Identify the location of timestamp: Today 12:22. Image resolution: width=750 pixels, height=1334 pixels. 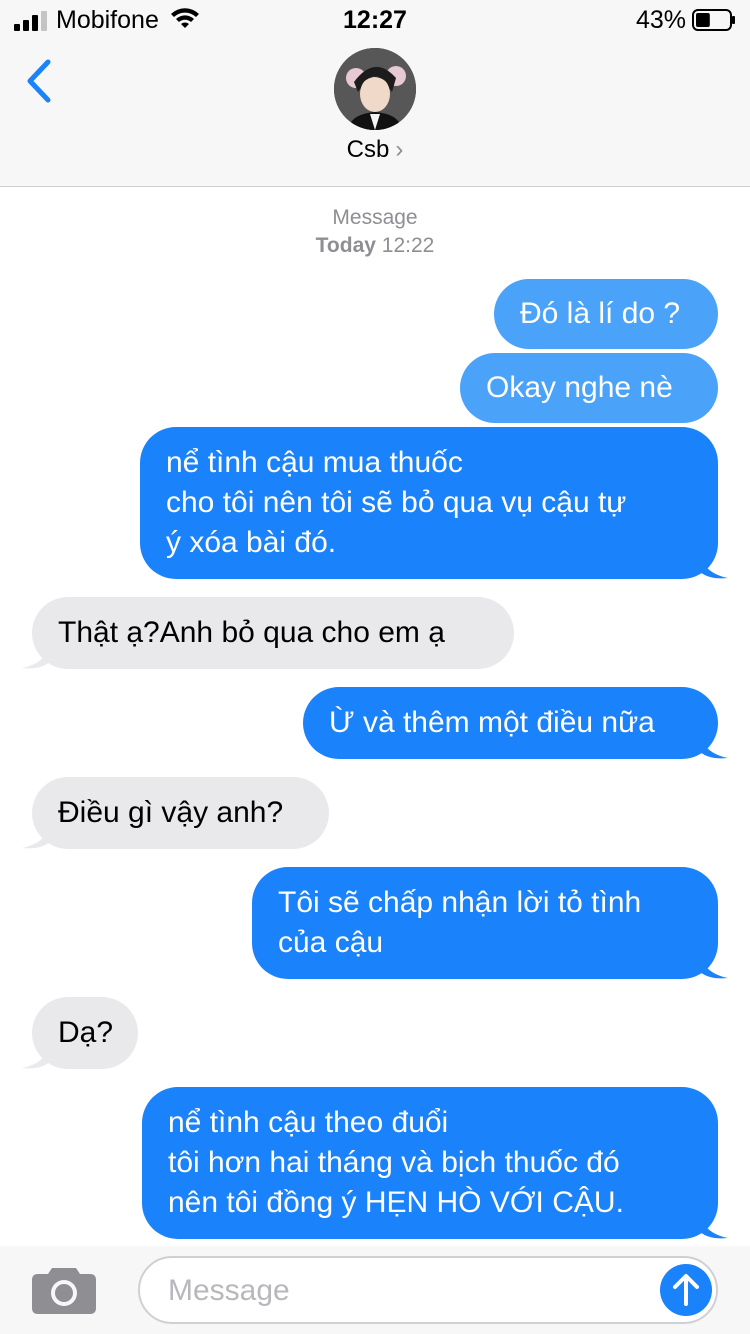
(375, 246).